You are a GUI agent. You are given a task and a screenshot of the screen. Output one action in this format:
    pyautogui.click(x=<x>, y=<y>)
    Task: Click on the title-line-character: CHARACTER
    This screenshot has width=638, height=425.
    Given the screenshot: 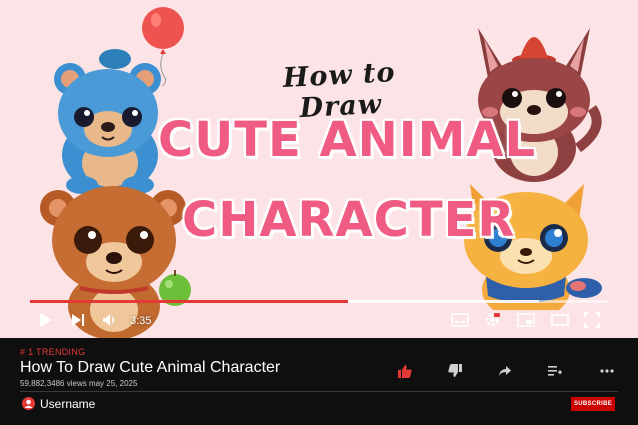 What is the action you would take?
    pyautogui.click(x=349, y=220)
    